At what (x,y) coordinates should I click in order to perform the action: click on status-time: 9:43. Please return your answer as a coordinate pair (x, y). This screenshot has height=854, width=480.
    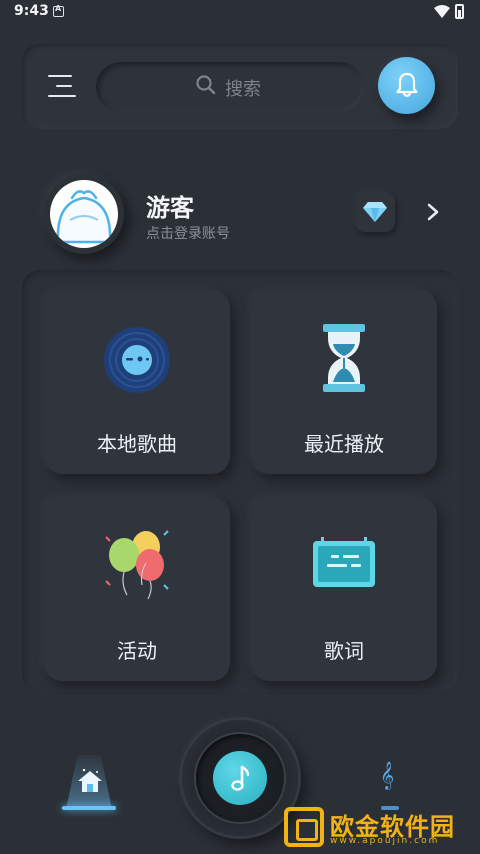
    Looking at the image, I should click on (31, 11).